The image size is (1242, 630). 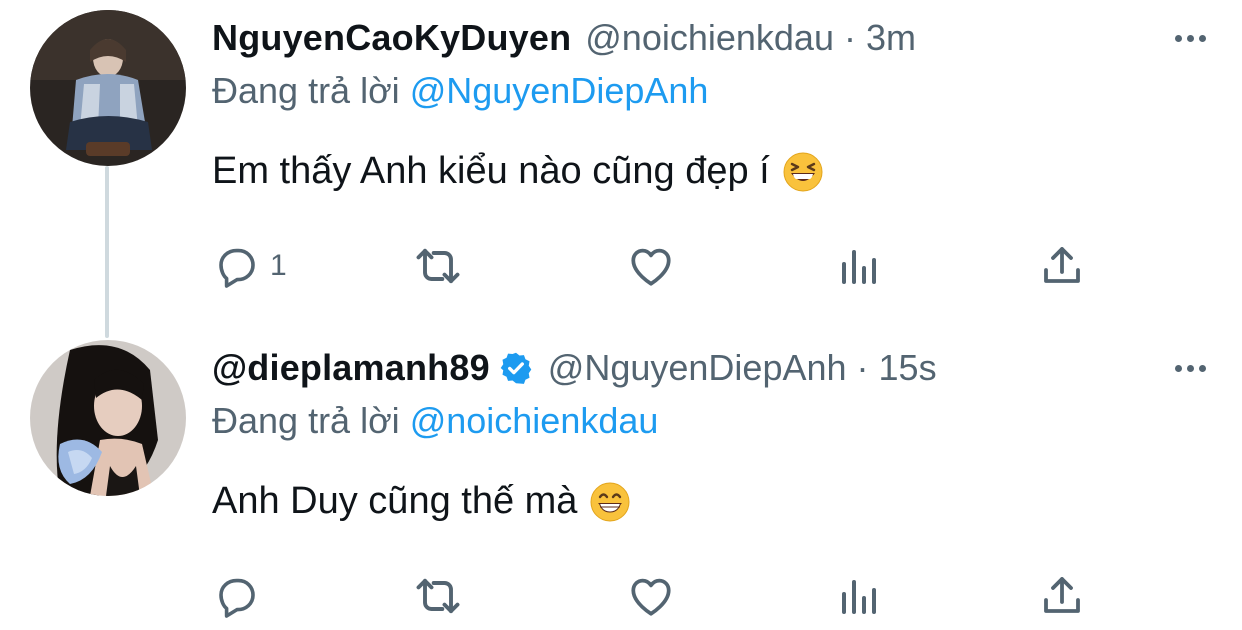 I want to click on handle: @noichienkdau, so click(x=709, y=38).